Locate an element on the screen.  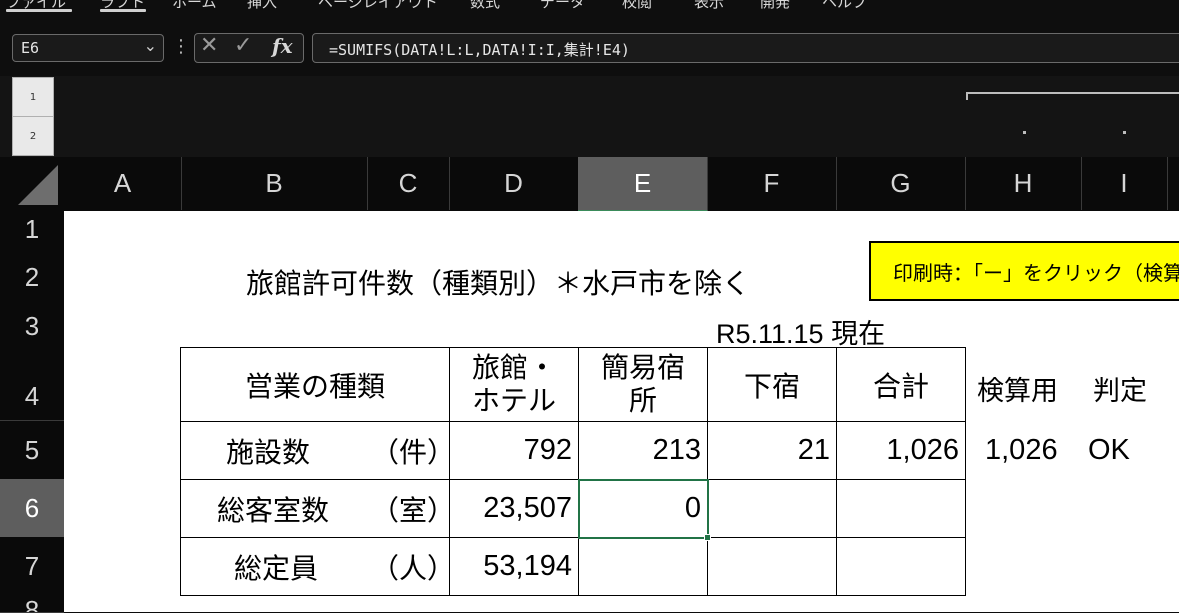
fill-handle is located at coordinates (707, 537).